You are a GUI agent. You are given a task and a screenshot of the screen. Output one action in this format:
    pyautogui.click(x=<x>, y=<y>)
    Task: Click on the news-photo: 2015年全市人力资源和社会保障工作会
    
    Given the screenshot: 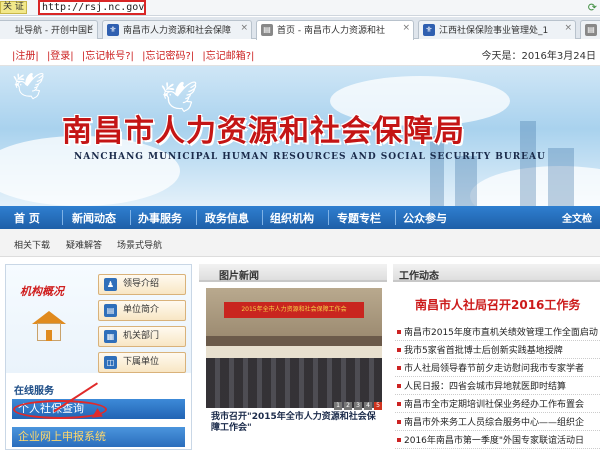 What is the action you would take?
    pyautogui.click(x=294, y=348)
    